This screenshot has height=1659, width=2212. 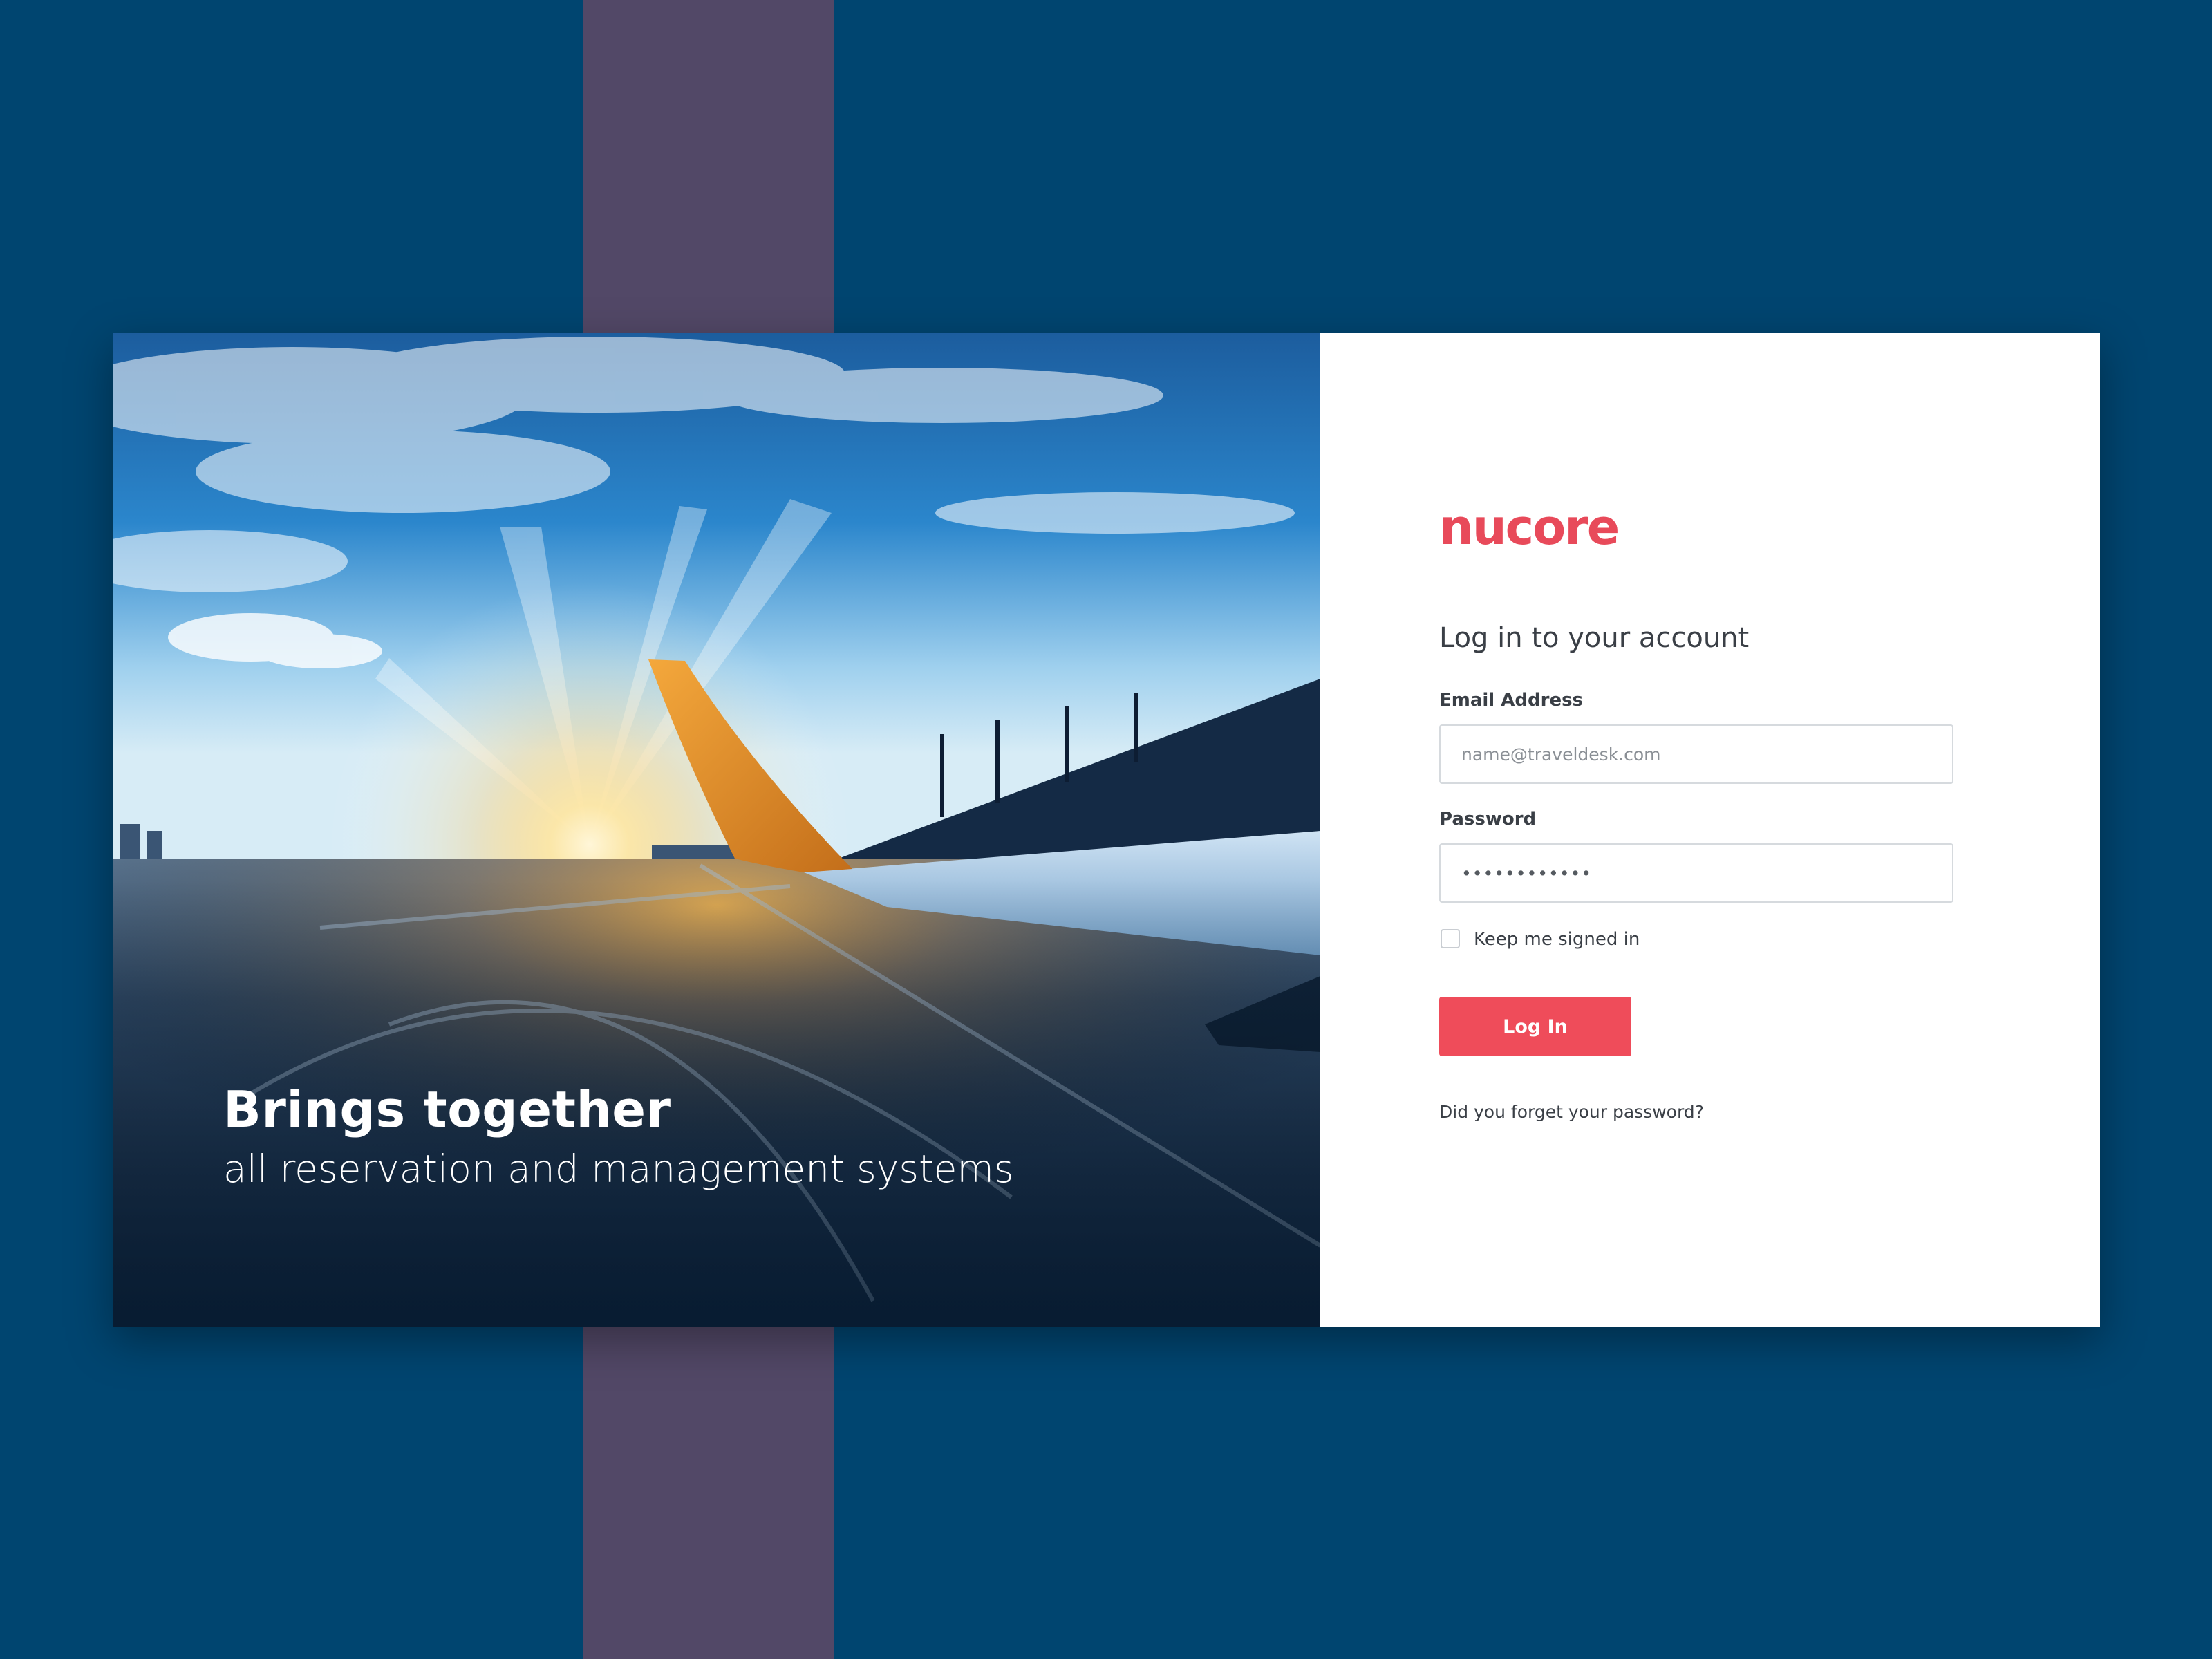 I want to click on hero-title: Brings together, so click(x=447, y=1109).